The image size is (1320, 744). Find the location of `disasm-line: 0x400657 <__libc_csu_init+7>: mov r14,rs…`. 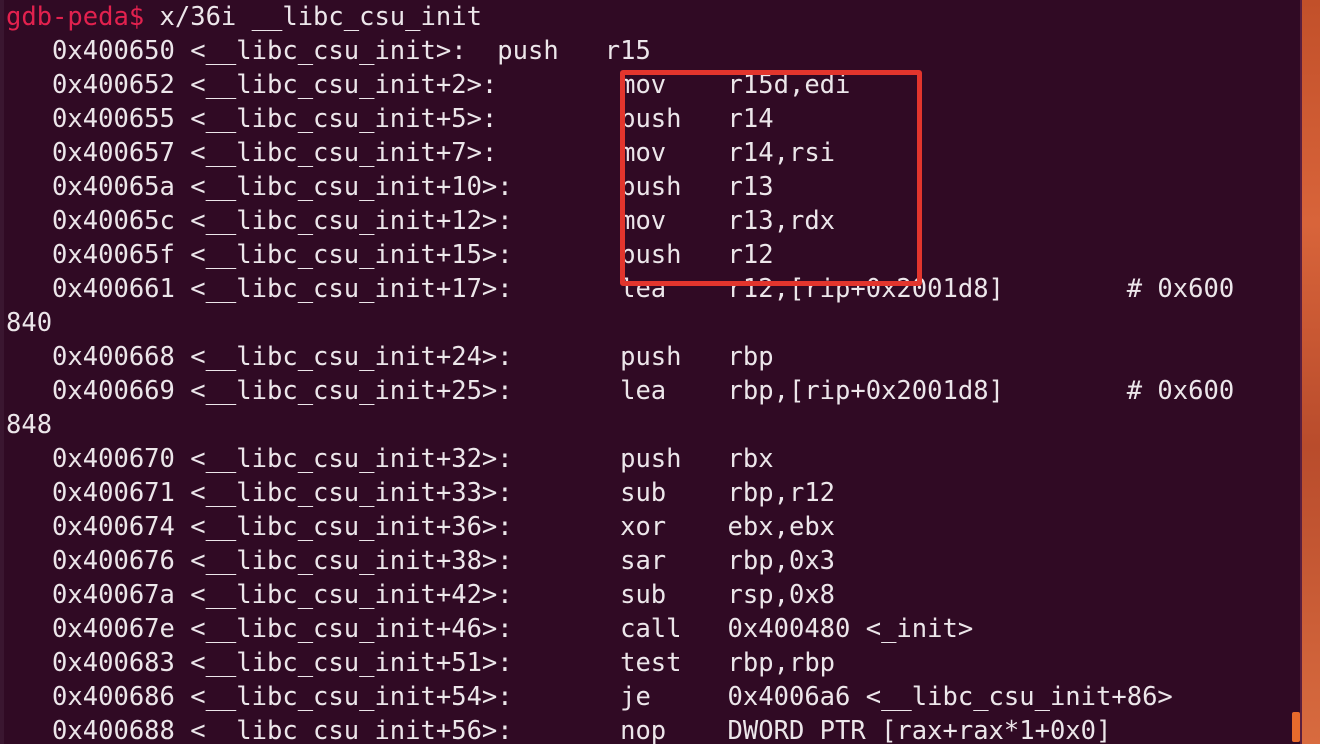

disasm-line: 0x400657 <__libc_csu_init+7>: mov r14,rs… is located at coordinates (421, 153).